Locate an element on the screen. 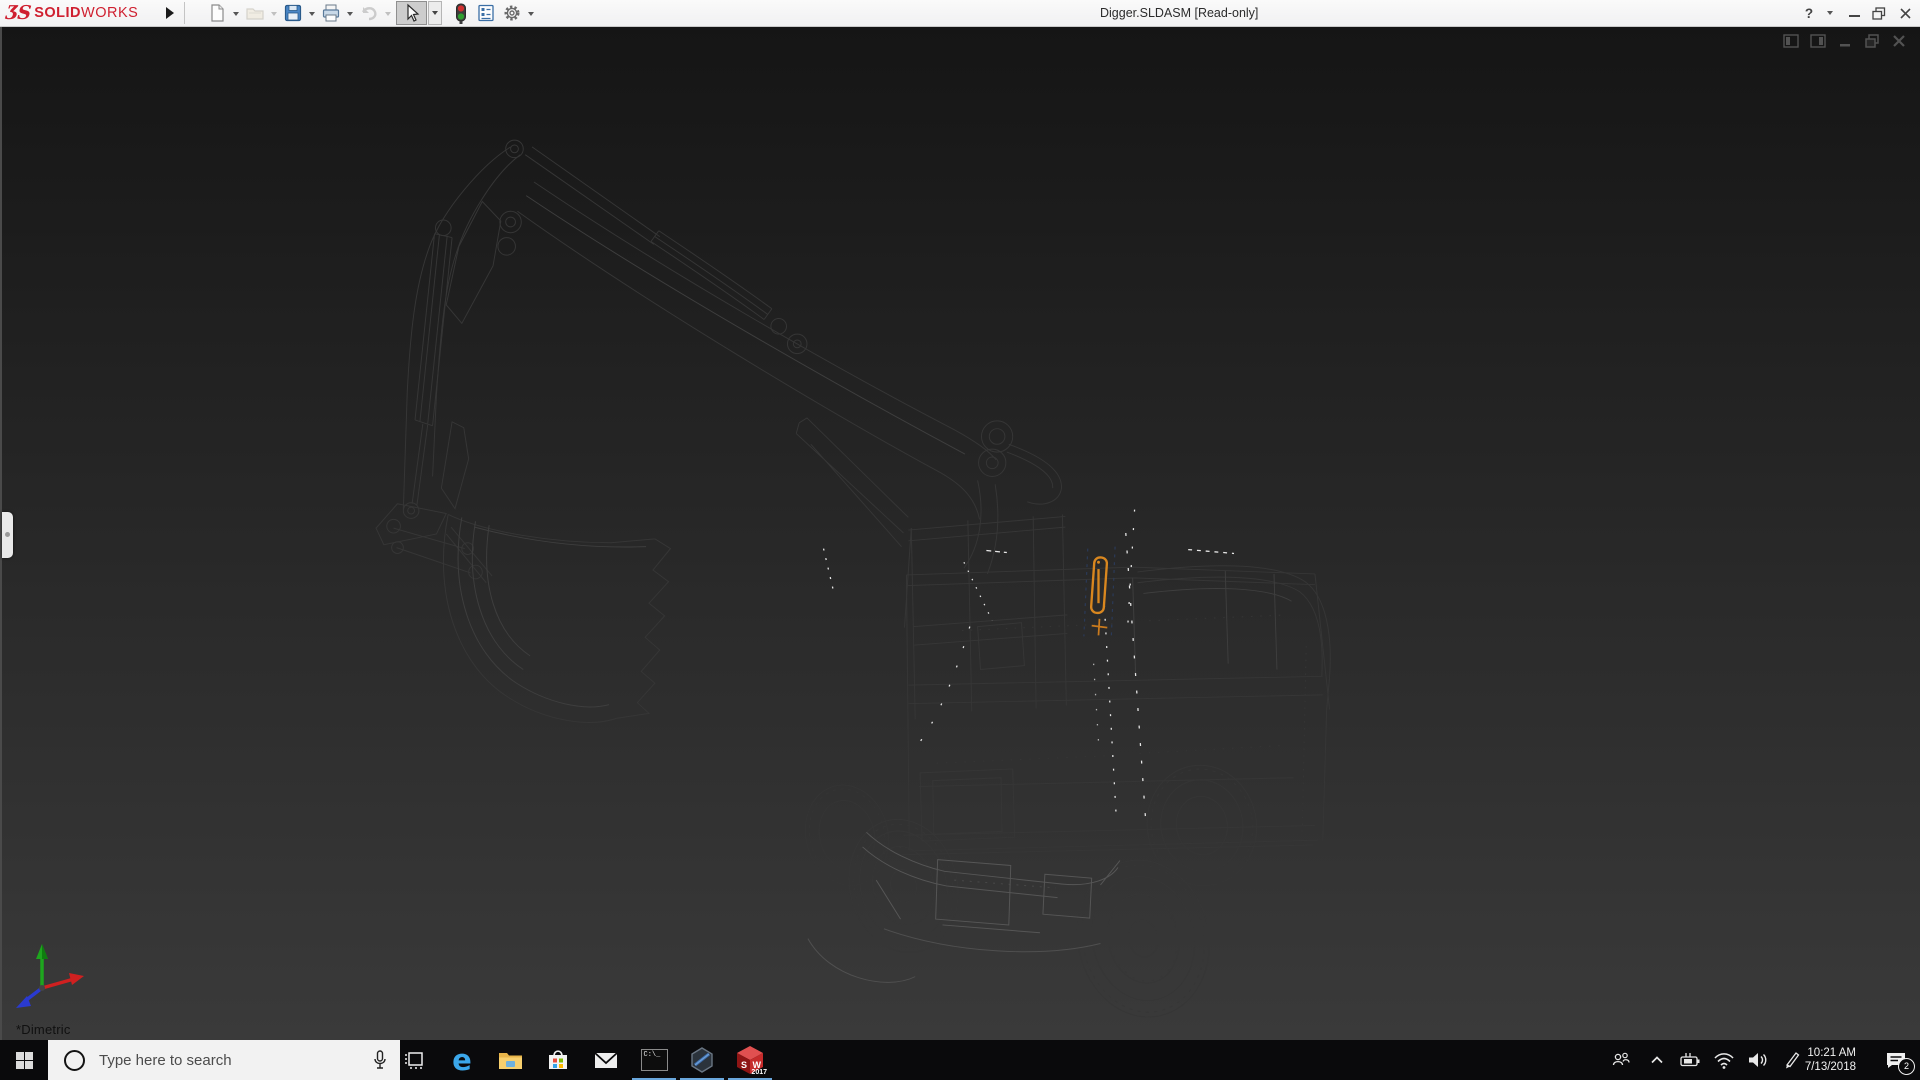 Image resolution: width=1920 pixels, height=1080 pixels. edge-icon: e is located at coordinates (462, 1060).